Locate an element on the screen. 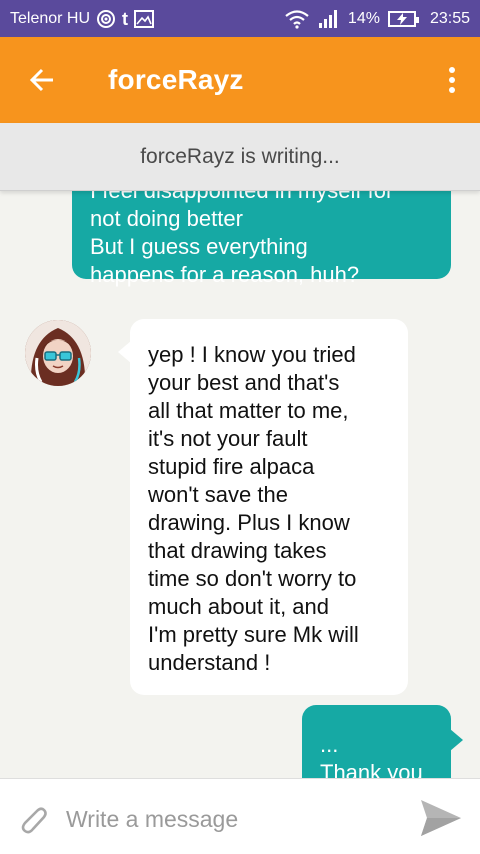 The image size is (480, 854). message-line: time so don't worry to is located at coordinates (252, 578).